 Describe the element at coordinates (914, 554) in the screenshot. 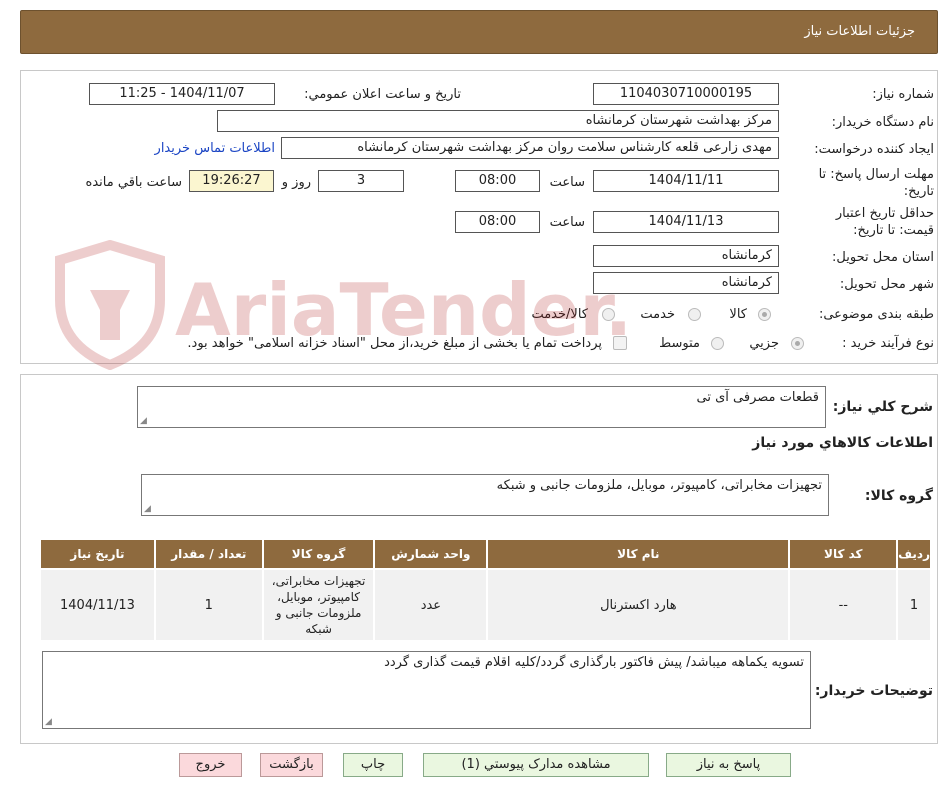

I see `col-row-header: ردیف` at that location.